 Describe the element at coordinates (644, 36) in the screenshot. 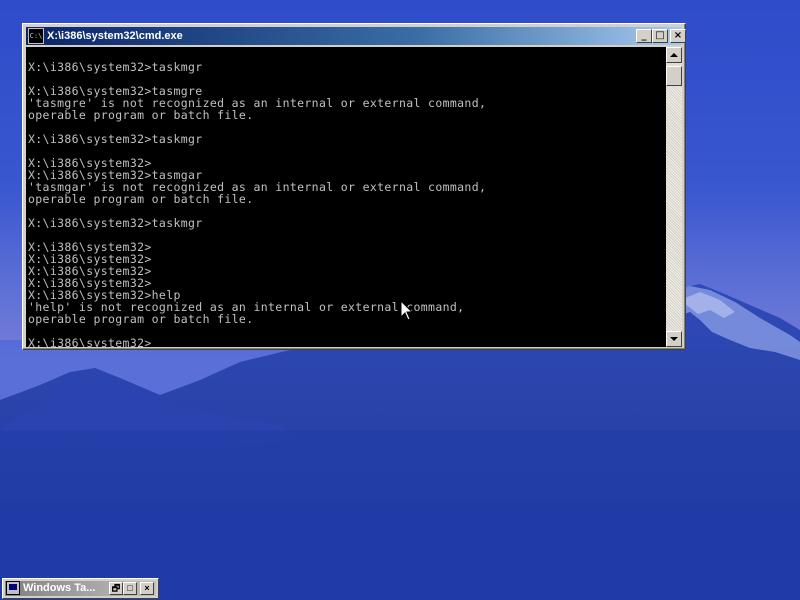

I see `minimize-button: _` at that location.